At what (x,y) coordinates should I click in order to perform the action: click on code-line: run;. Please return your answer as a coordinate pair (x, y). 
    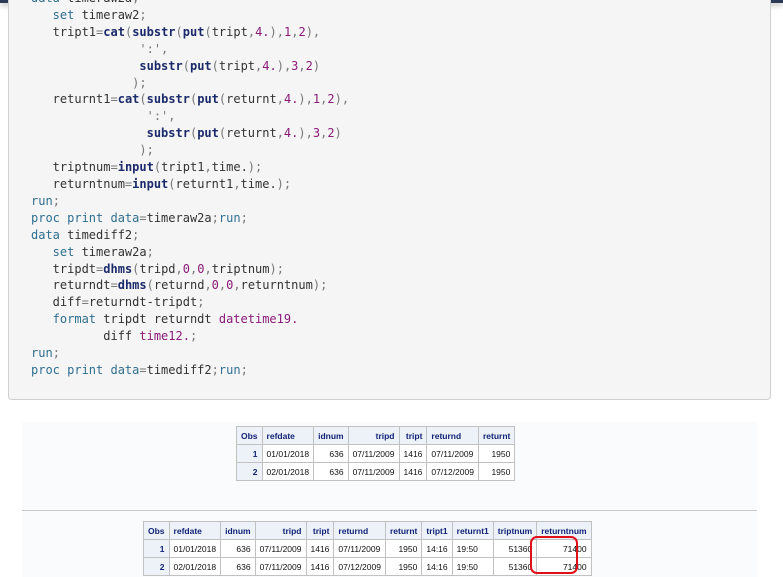
    Looking at the image, I should click on (190, 353).